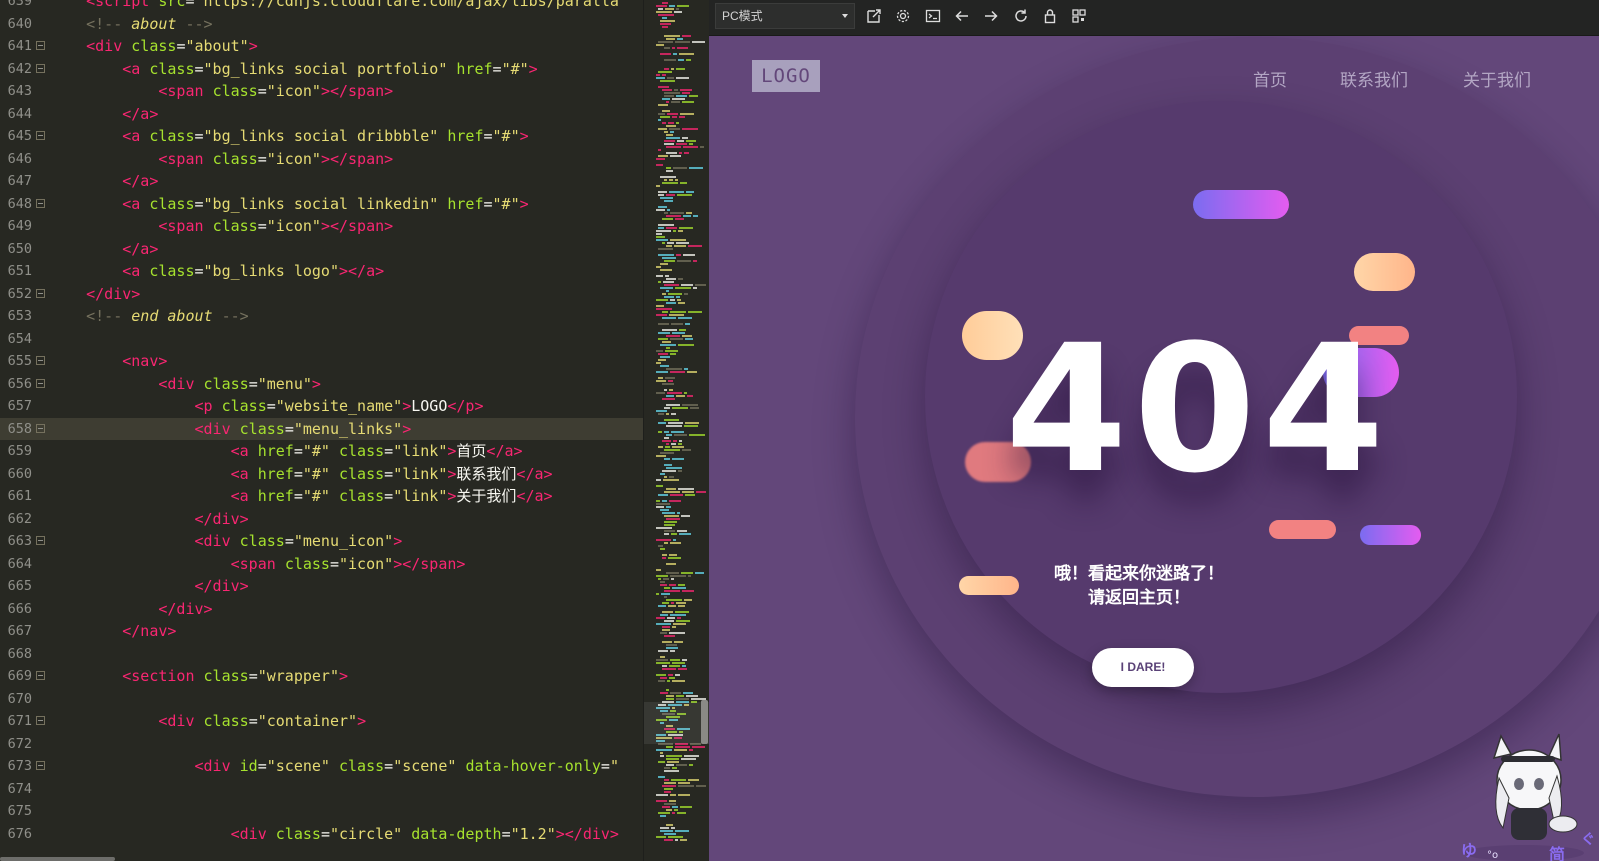  What do you see at coordinates (1143, 667) in the screenshot?
I see `dare-button: I DARE!` at bounding box center [1143, 667].